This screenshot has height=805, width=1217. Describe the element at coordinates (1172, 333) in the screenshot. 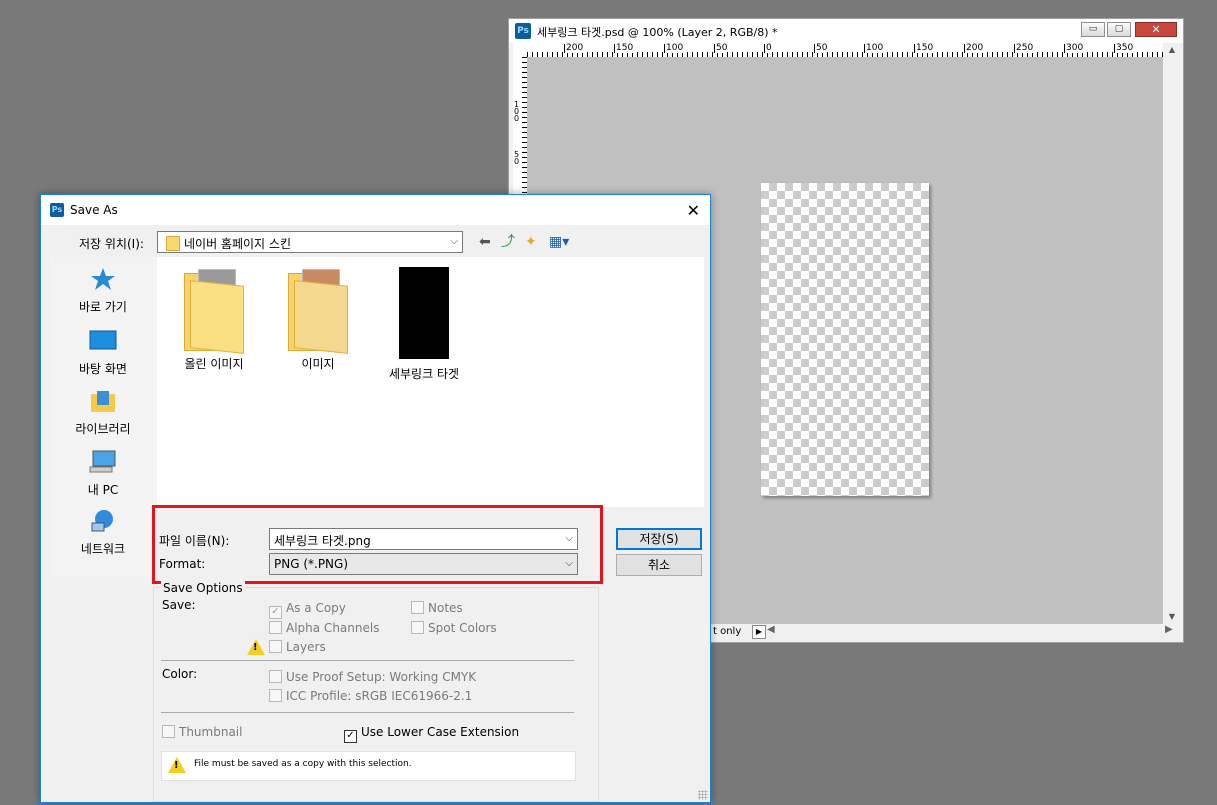

I see `vertical-scrollbar: ▲ ▼` at that location.